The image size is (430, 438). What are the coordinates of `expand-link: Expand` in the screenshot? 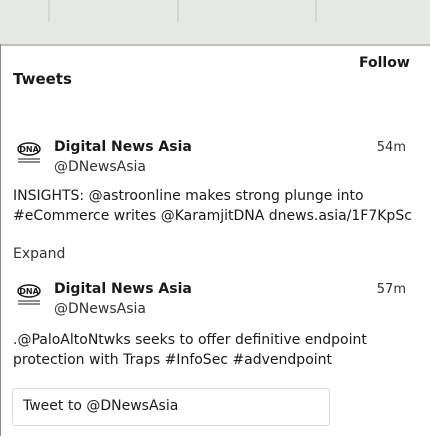 It's located at (39, 254).